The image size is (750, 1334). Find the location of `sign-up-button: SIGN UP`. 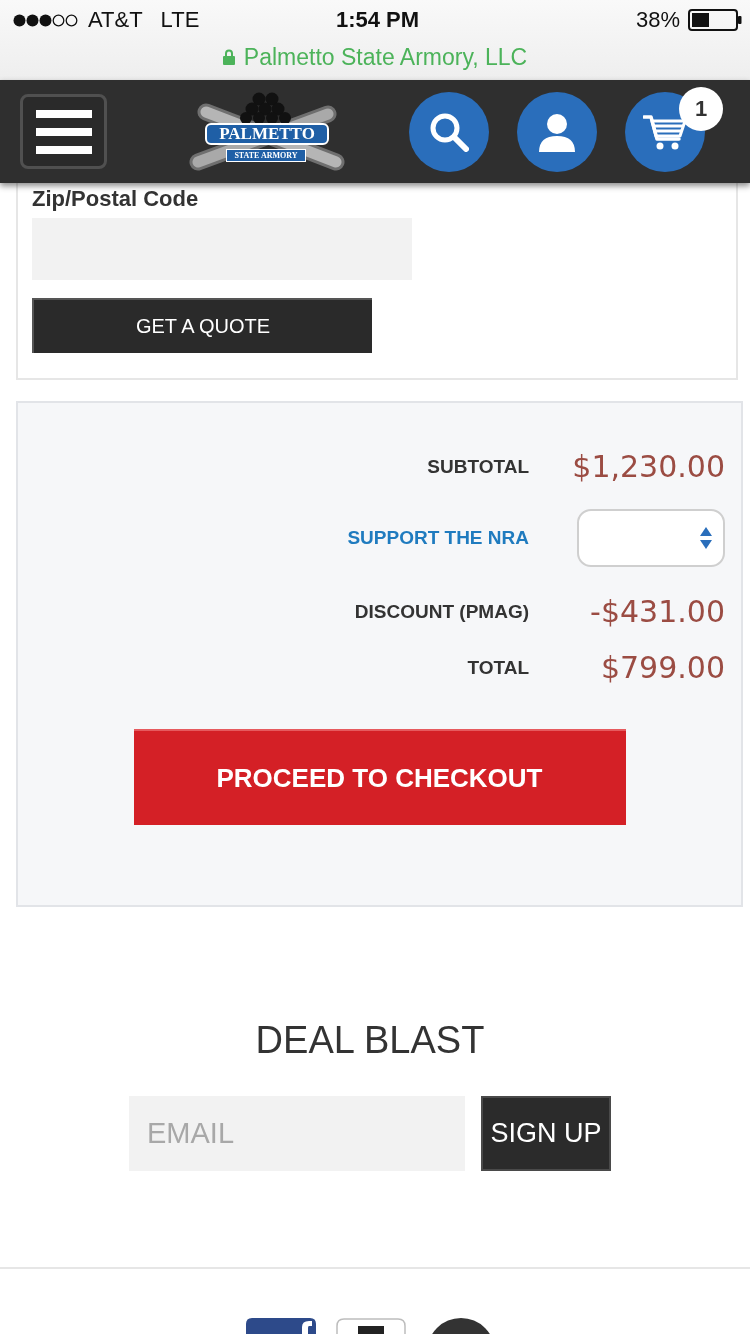

sign-up-button: SIGN UP is located at coordinates (546, 1133).